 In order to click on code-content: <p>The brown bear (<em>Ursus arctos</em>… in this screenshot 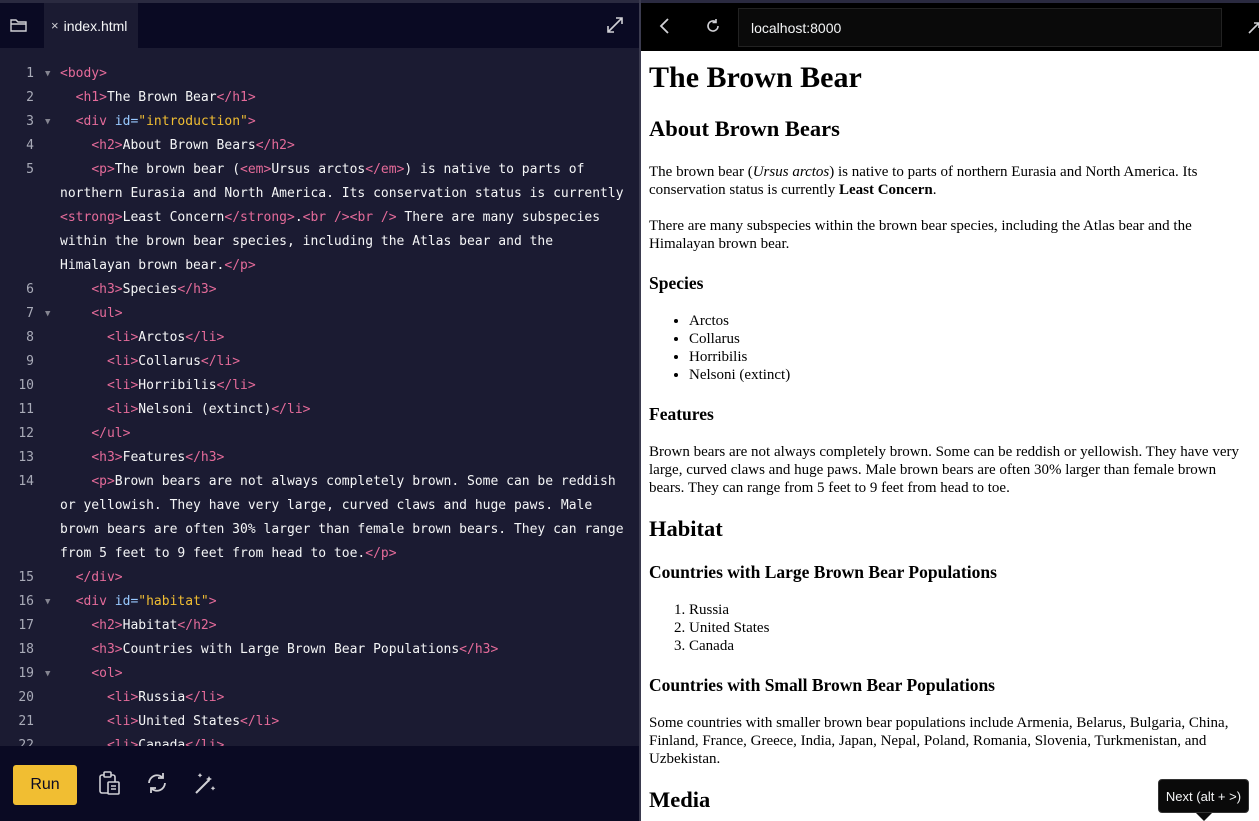, I will do `click(343, 218)`.